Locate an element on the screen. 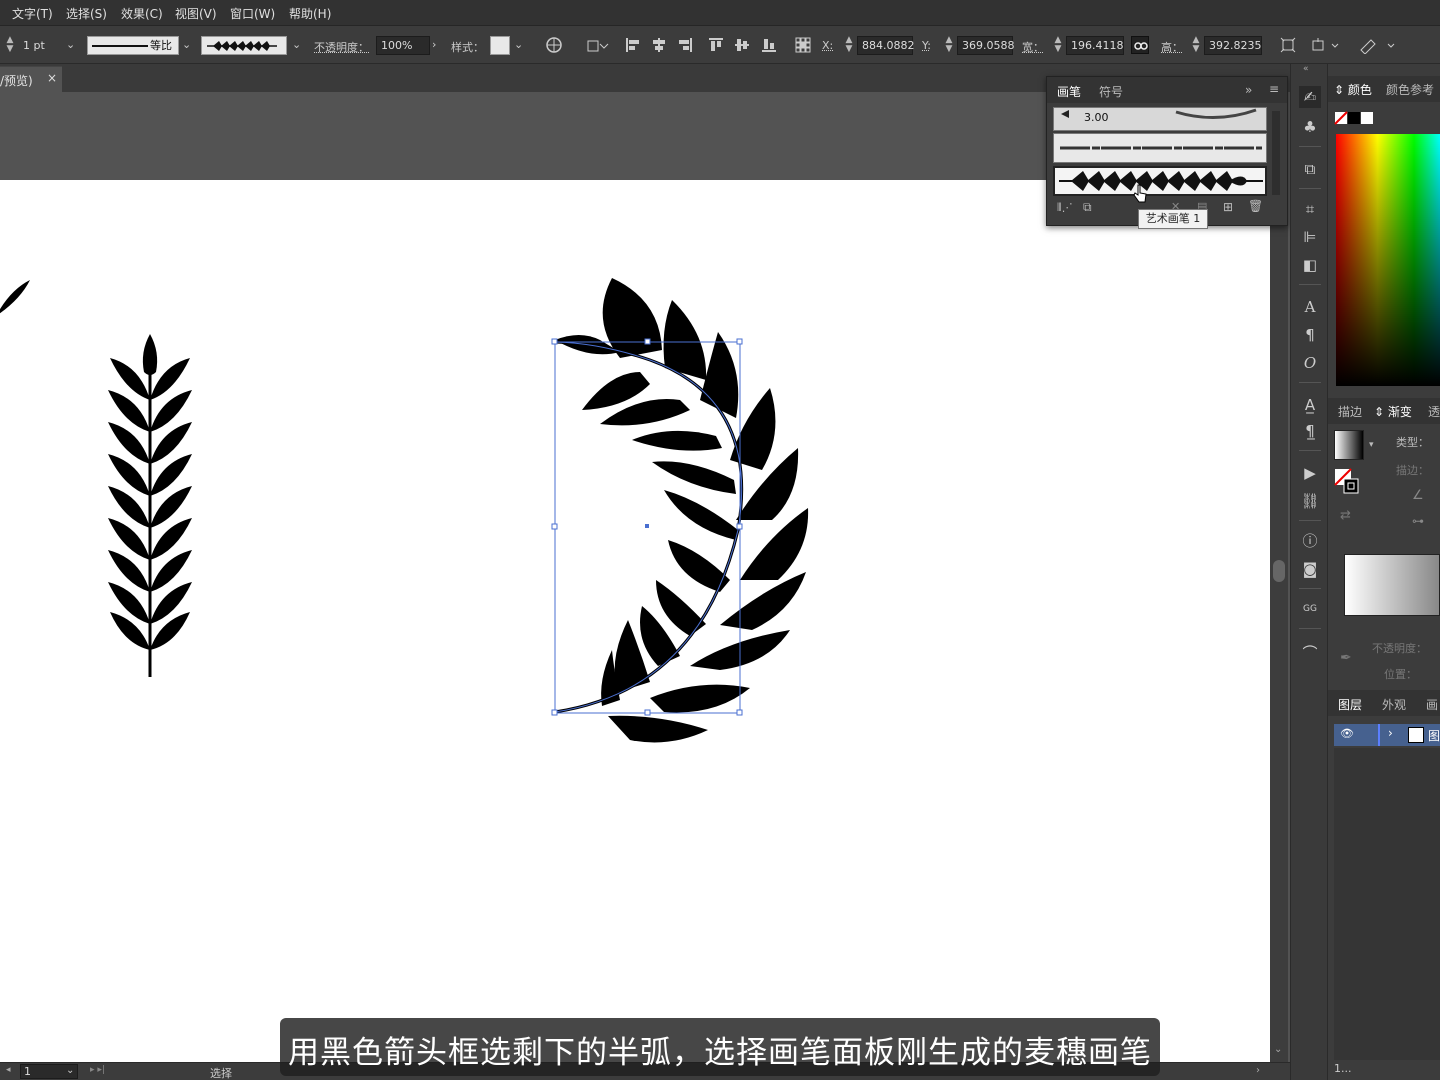 The height and width of the screenshot is (1080, 1440). nav-first-icon: ◂ is located at coordinates (8, 1070).